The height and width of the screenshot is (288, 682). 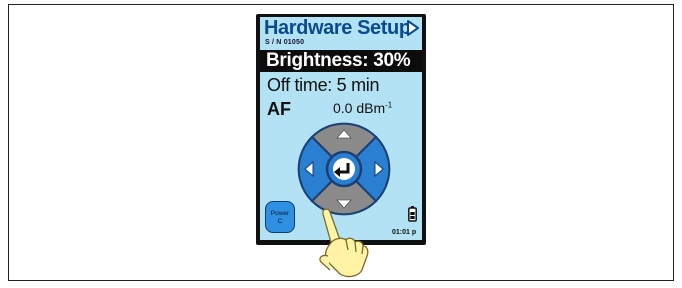 I want to click on clock-display: 01:01 p, so click(x=404, y=232).